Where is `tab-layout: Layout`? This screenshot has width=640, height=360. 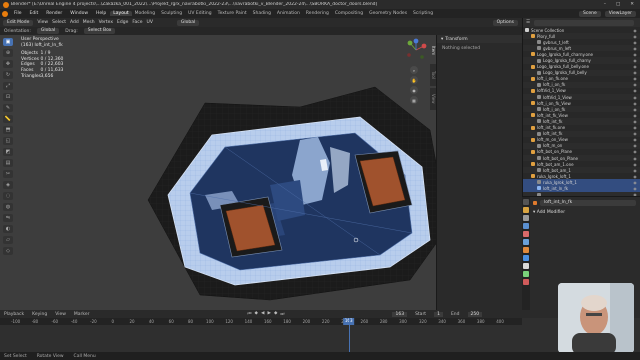 tab-layout: Layout is located at coordinates (121, 13).